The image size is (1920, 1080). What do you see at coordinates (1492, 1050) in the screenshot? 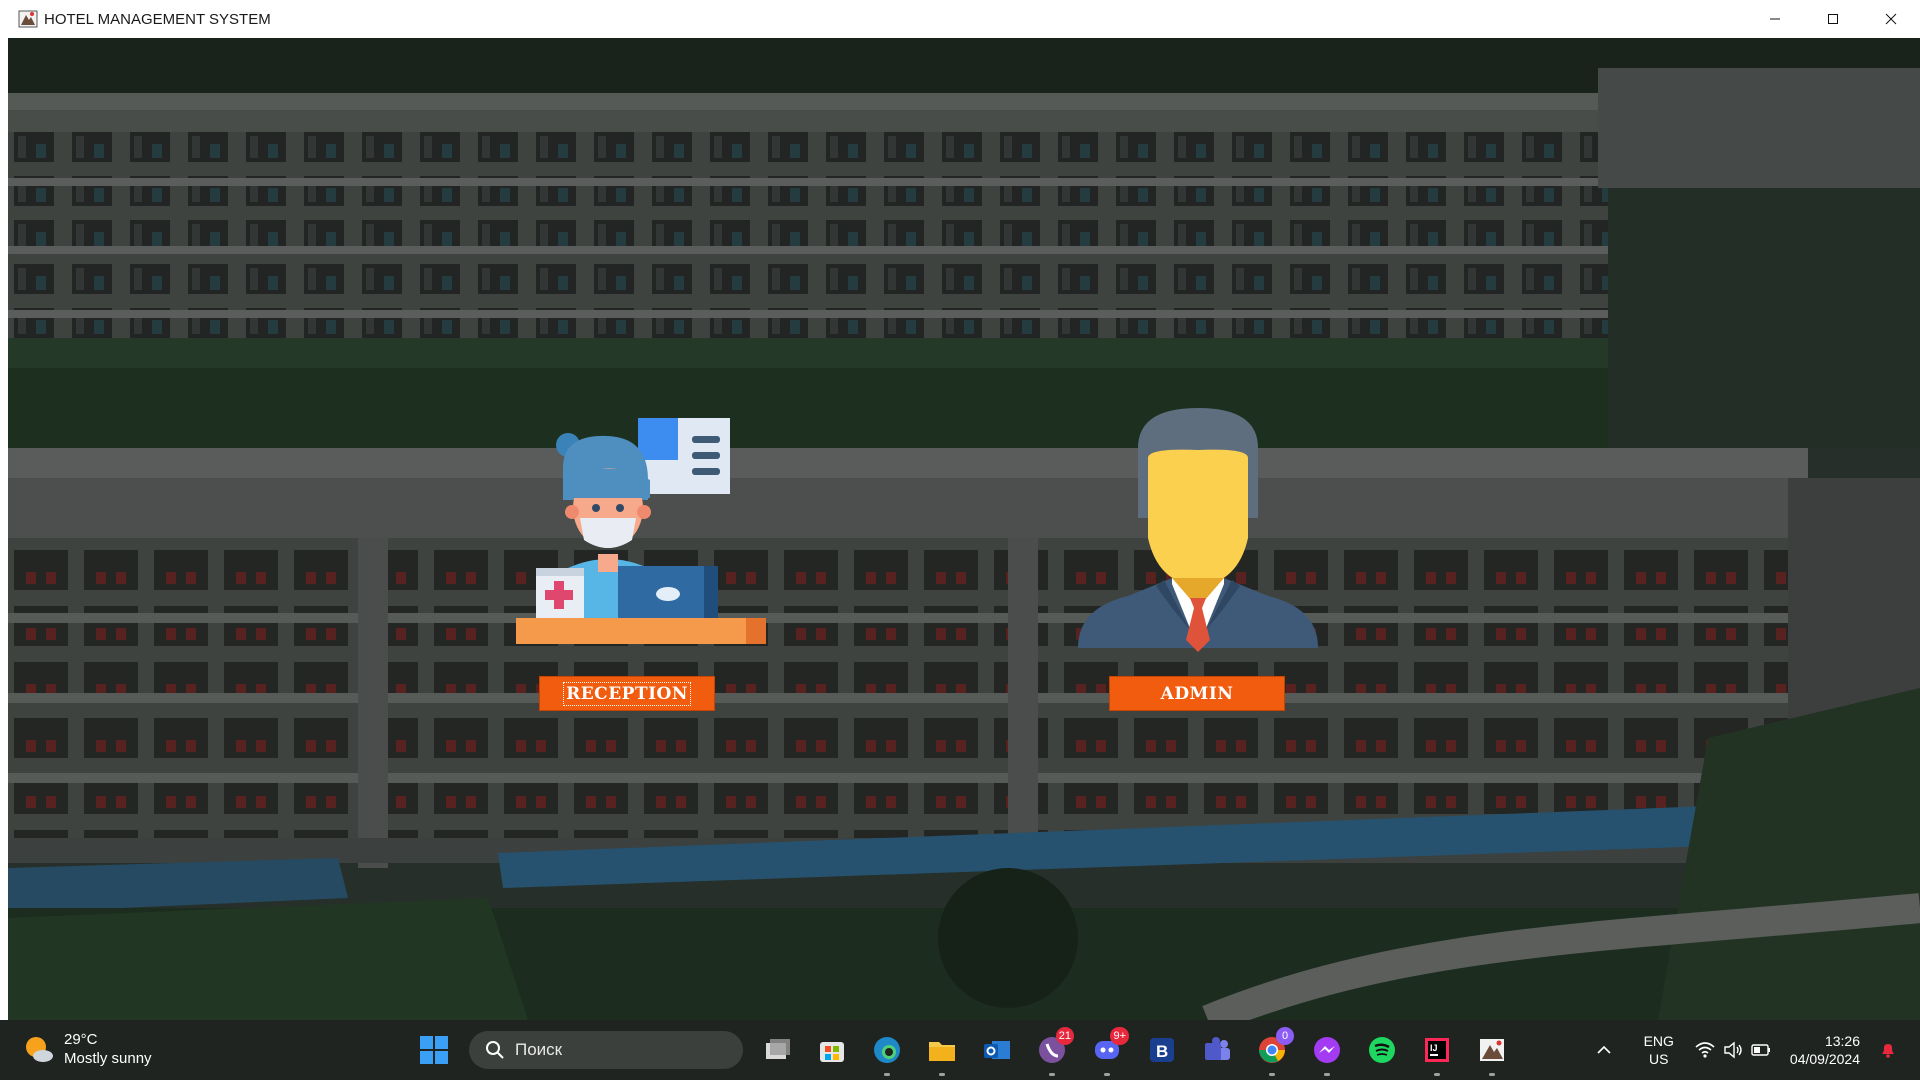
I see `java-app-taskbar-icon` at bounding box center [1492, 1050].